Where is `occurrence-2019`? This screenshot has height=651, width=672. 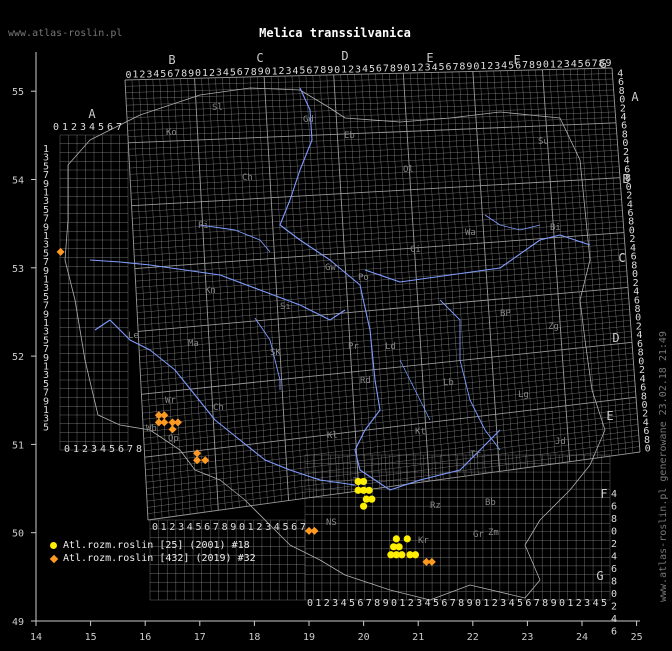 occurrence-2019 is located at coordinates (172, 429).